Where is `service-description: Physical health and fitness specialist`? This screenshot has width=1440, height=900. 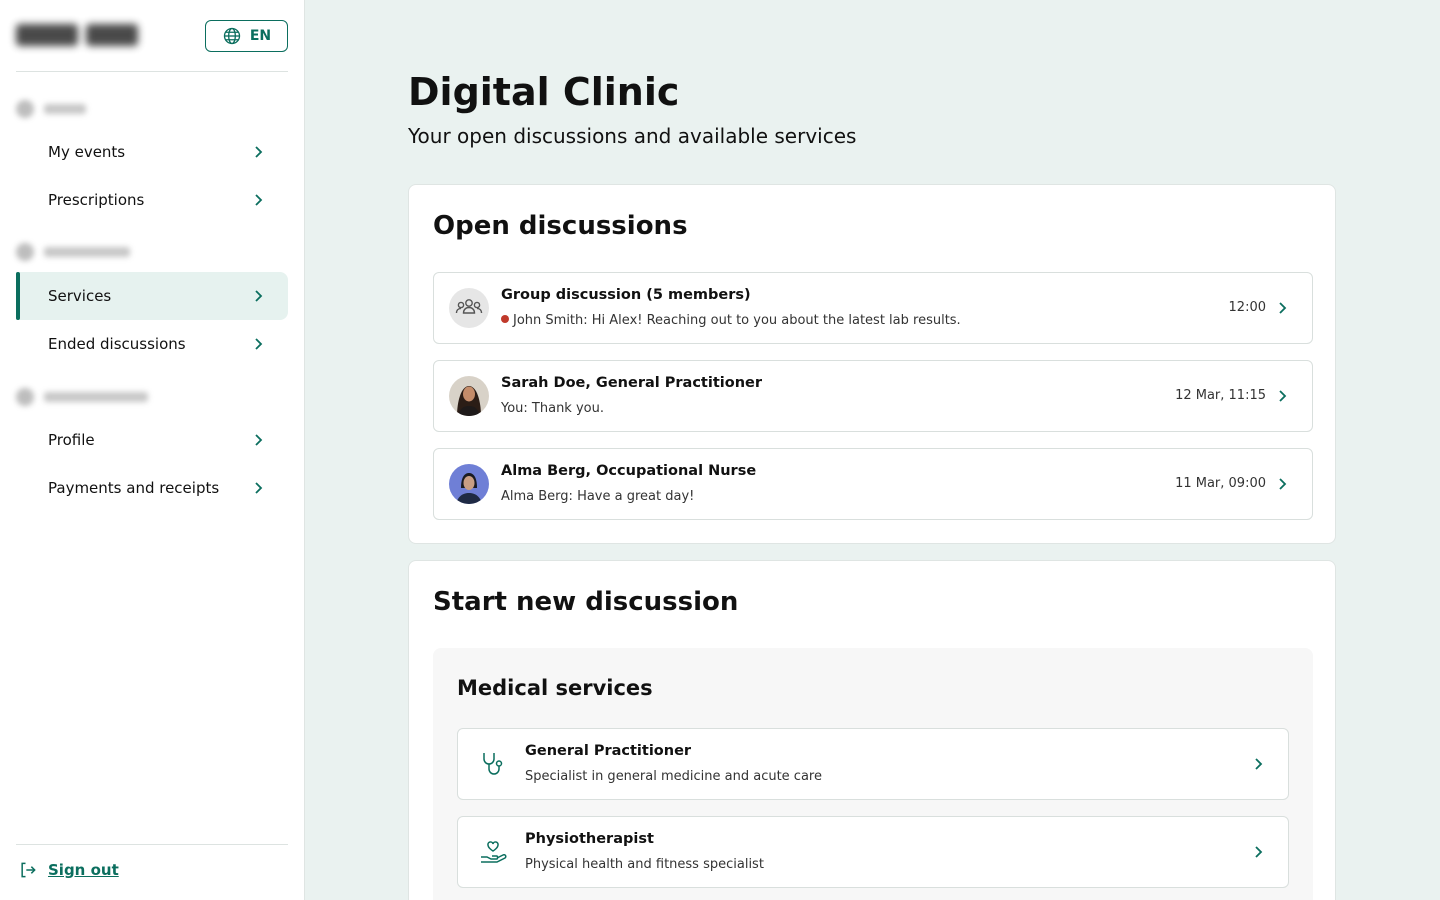
service-description: Physical health and fitness specialist is located at coordinates (644, 864).